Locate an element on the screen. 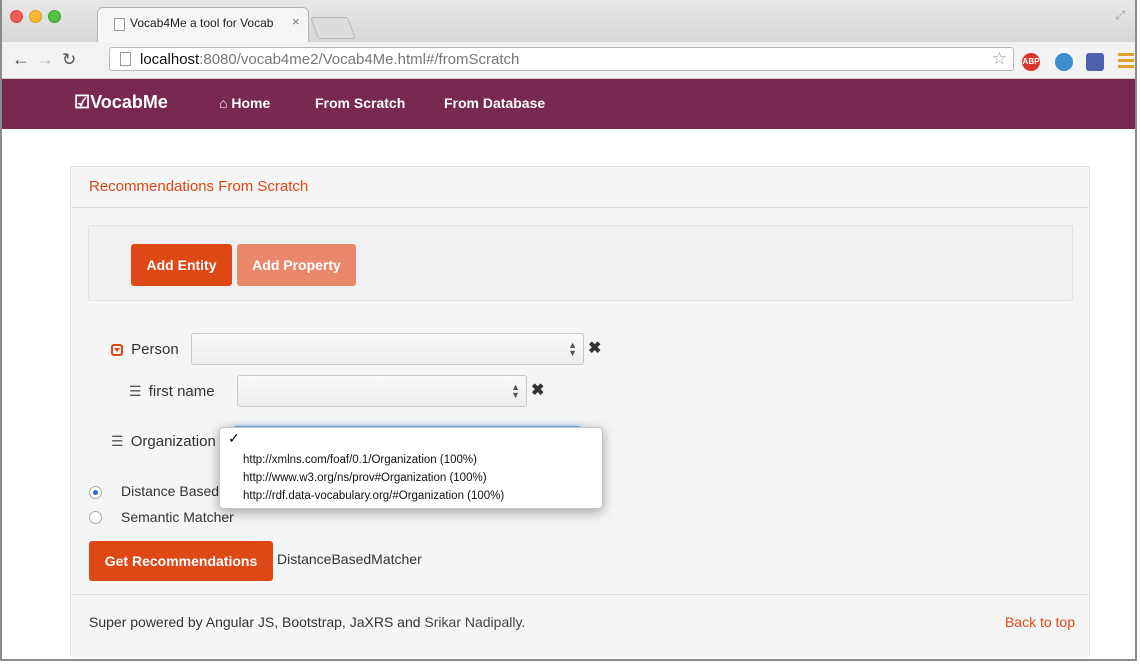 The image size is (1141, 665). minimize-window-button is located at coordinates (35, 16).